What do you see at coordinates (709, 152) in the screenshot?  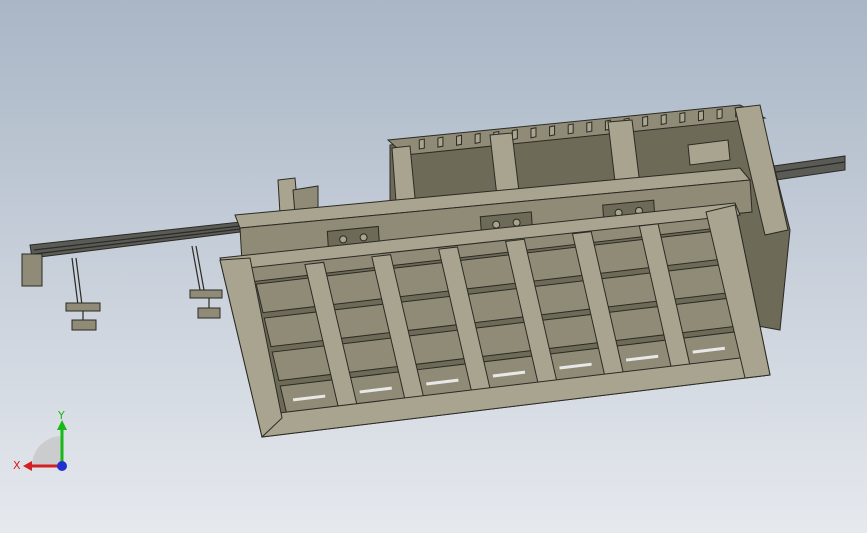 I see `rear-top-block` at bounding box center [709, 152].